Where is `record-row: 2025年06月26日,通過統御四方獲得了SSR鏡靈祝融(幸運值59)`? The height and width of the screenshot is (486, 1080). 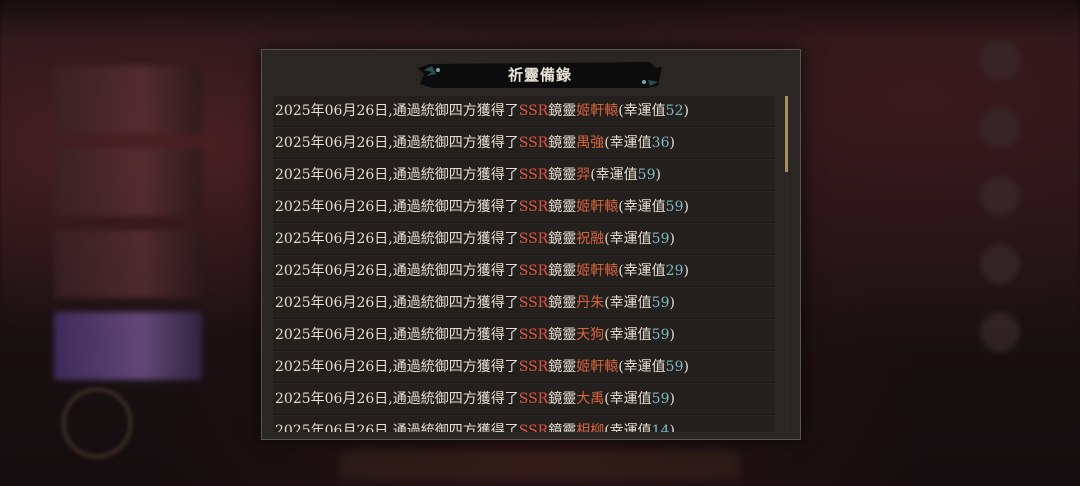
record-row: 2025年06月26日,通過統御四方獲得了SSR鏡靈祝融(幸運值59) is located at coordinates (524, 239).